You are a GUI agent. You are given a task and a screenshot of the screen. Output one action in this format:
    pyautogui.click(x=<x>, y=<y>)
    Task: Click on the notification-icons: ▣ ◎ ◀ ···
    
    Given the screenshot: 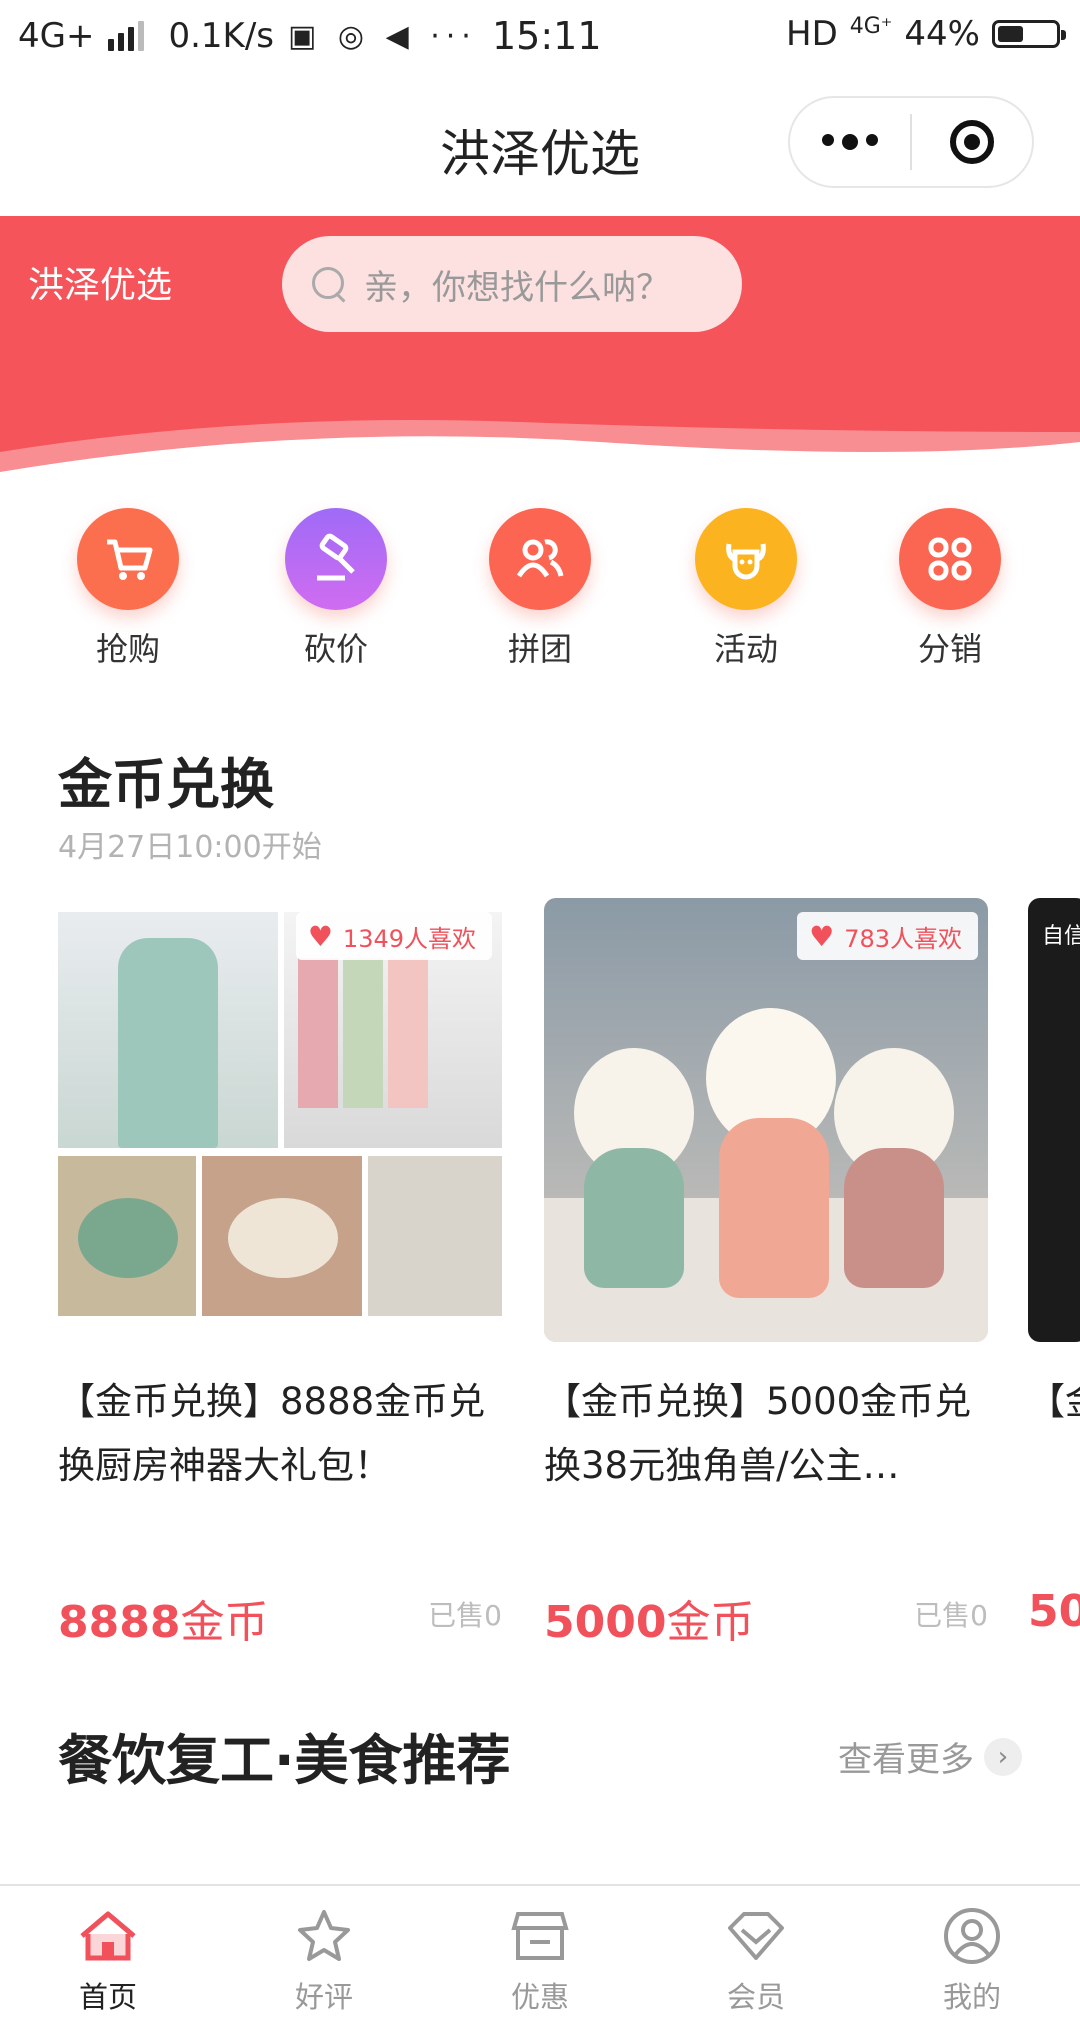 What is the action you would take?
    pyautogui.click(x=382, y=36)
    